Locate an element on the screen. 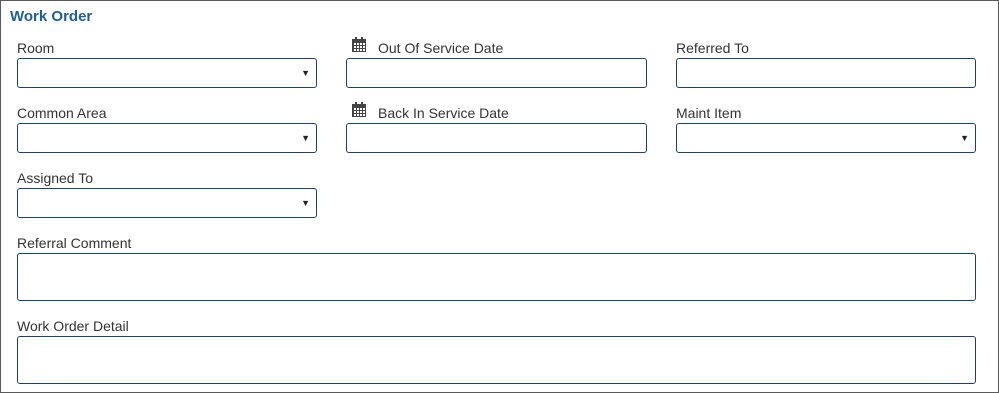  work-order-detail-label: Work Order Detail is located at coordinates (73, 326).